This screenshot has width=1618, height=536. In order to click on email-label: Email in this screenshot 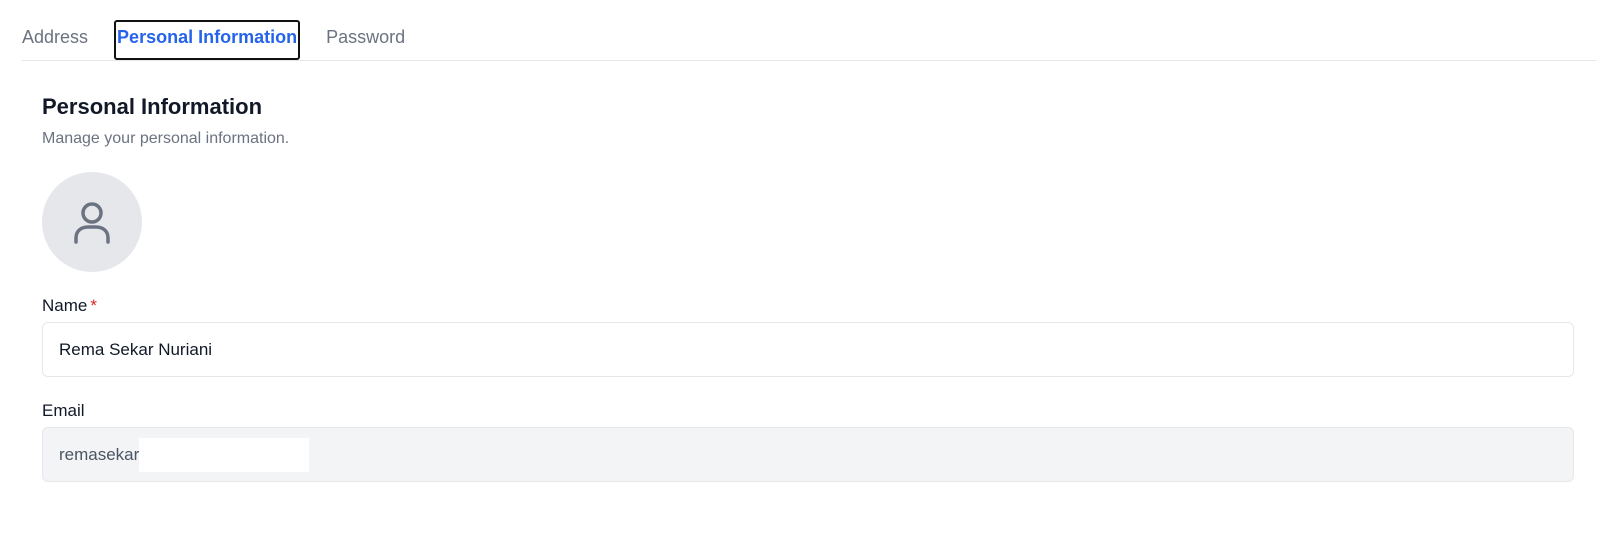, I will do `click(63, 410)`.